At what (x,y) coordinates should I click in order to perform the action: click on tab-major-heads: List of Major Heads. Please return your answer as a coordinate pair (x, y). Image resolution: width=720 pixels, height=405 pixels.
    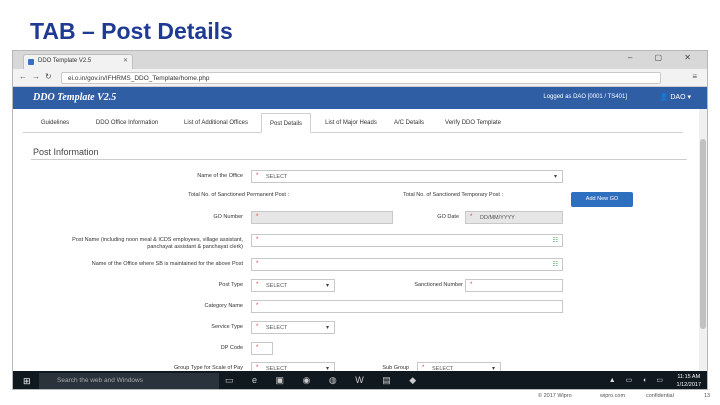
    Looking at the image, I should click on (351, 123).